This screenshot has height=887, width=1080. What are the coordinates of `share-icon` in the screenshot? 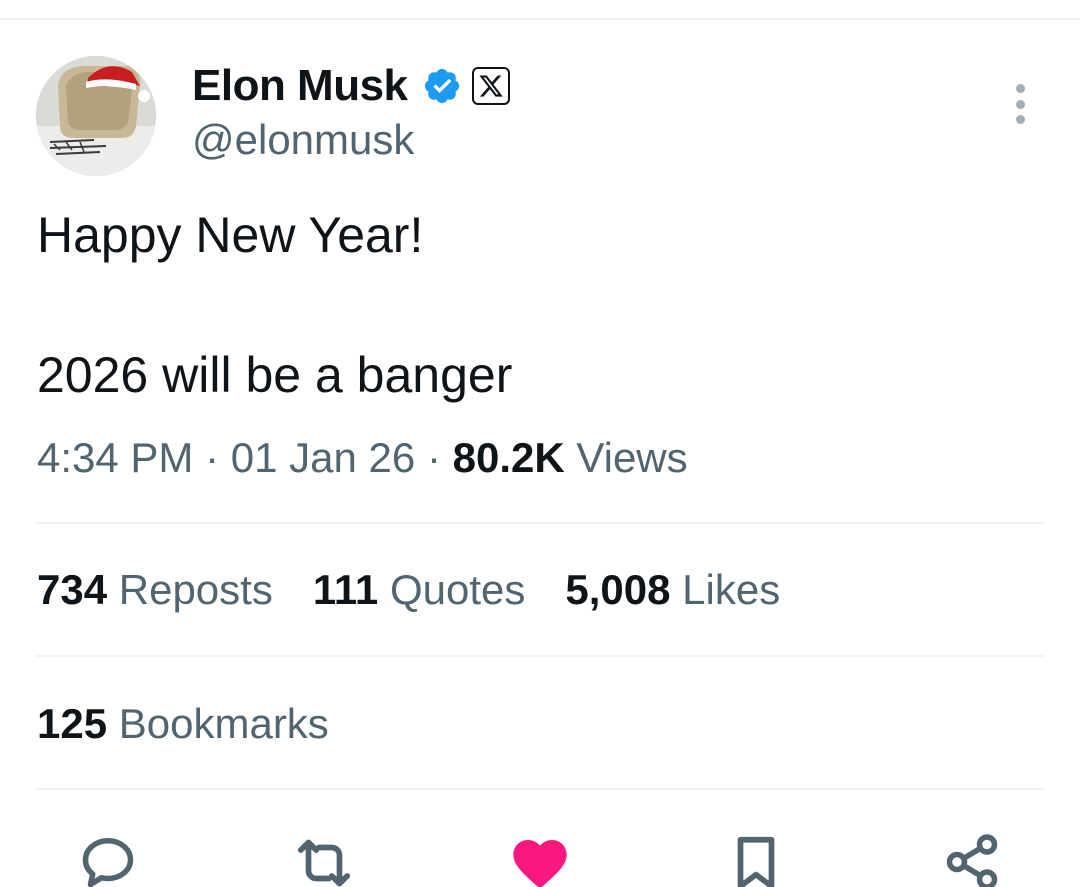 It's located at (972, 859).